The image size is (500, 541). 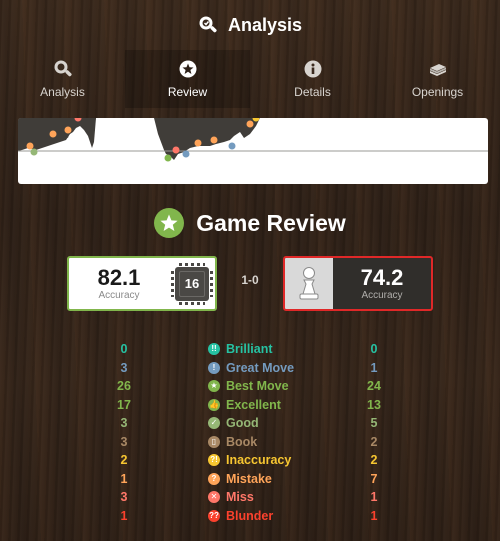 I want to click on move-dot-best, so click(x=168, y=158).